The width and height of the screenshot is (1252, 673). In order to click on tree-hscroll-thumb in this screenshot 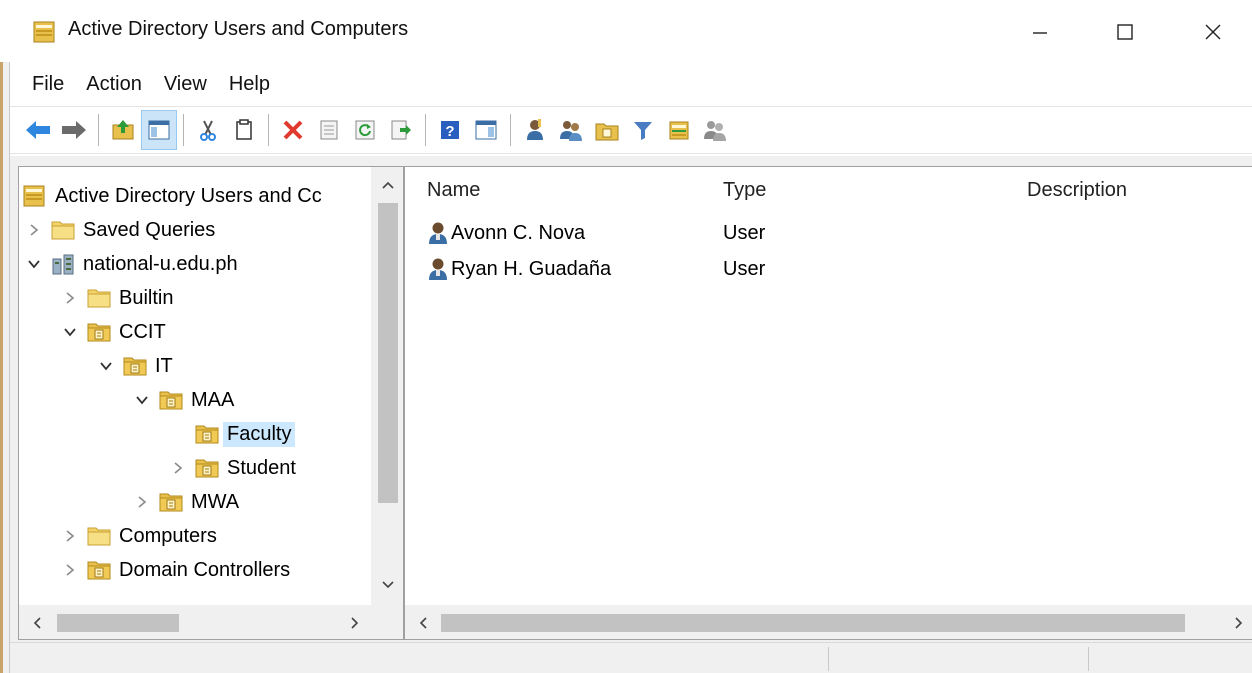, I will do `click(118, 623)`.